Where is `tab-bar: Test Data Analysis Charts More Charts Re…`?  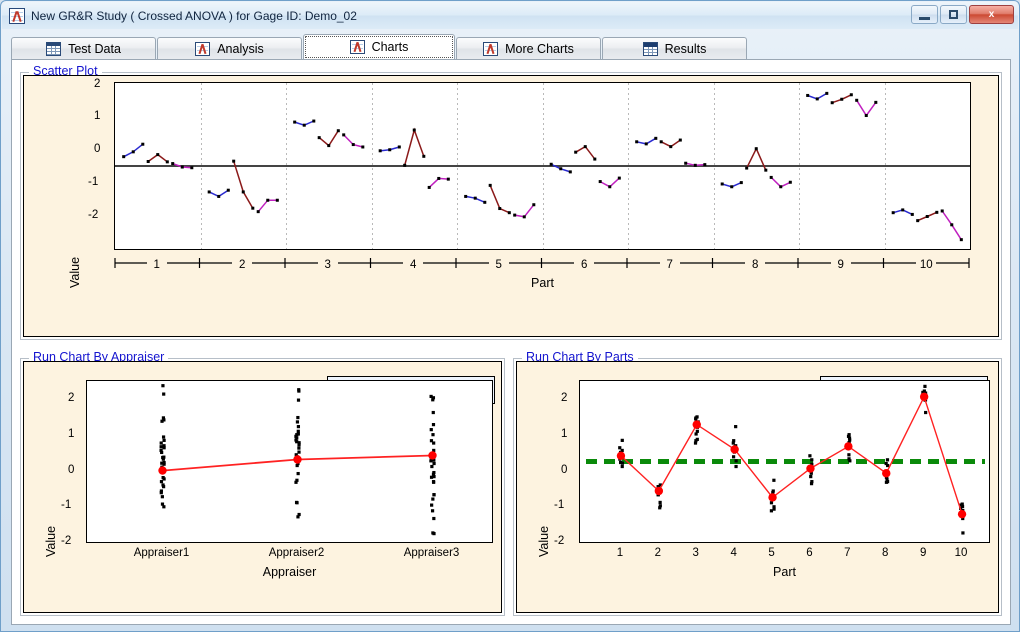 tab-bar: Test Data Analysis Charts More Charts Re… is located at coordinates (511, 47).